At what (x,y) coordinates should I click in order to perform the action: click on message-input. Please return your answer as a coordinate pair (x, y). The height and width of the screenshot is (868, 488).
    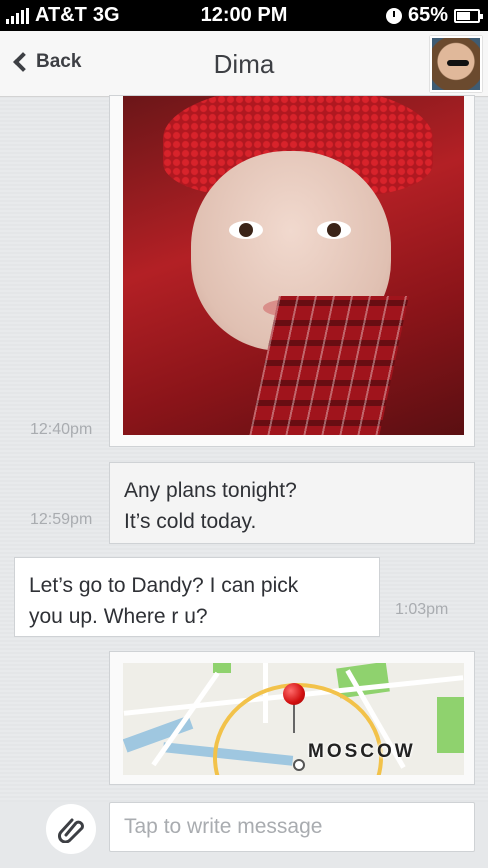
    Looking at the image, I should click on (292, 827).